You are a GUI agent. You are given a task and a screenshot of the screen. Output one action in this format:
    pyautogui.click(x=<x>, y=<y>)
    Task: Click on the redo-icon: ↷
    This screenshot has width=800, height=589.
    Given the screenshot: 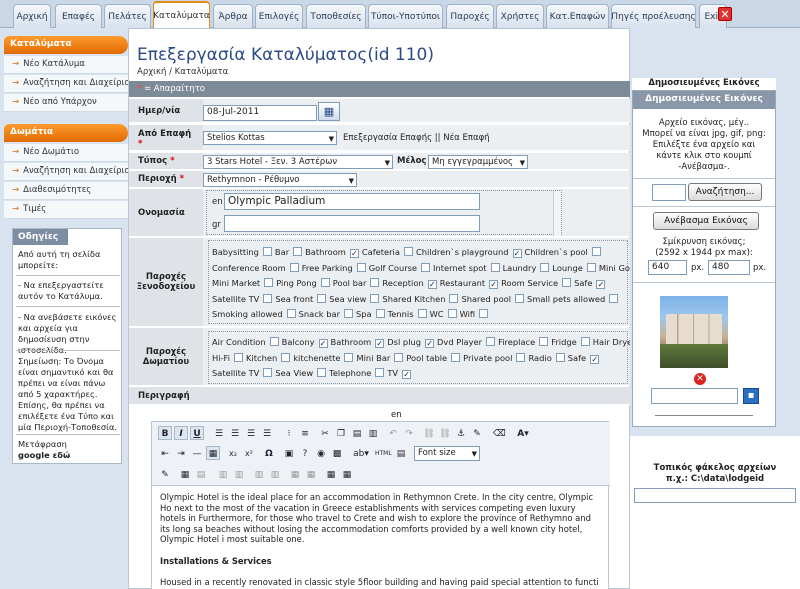 What is the action you would take?
    pyautogui.click(x=409, y=433)
    